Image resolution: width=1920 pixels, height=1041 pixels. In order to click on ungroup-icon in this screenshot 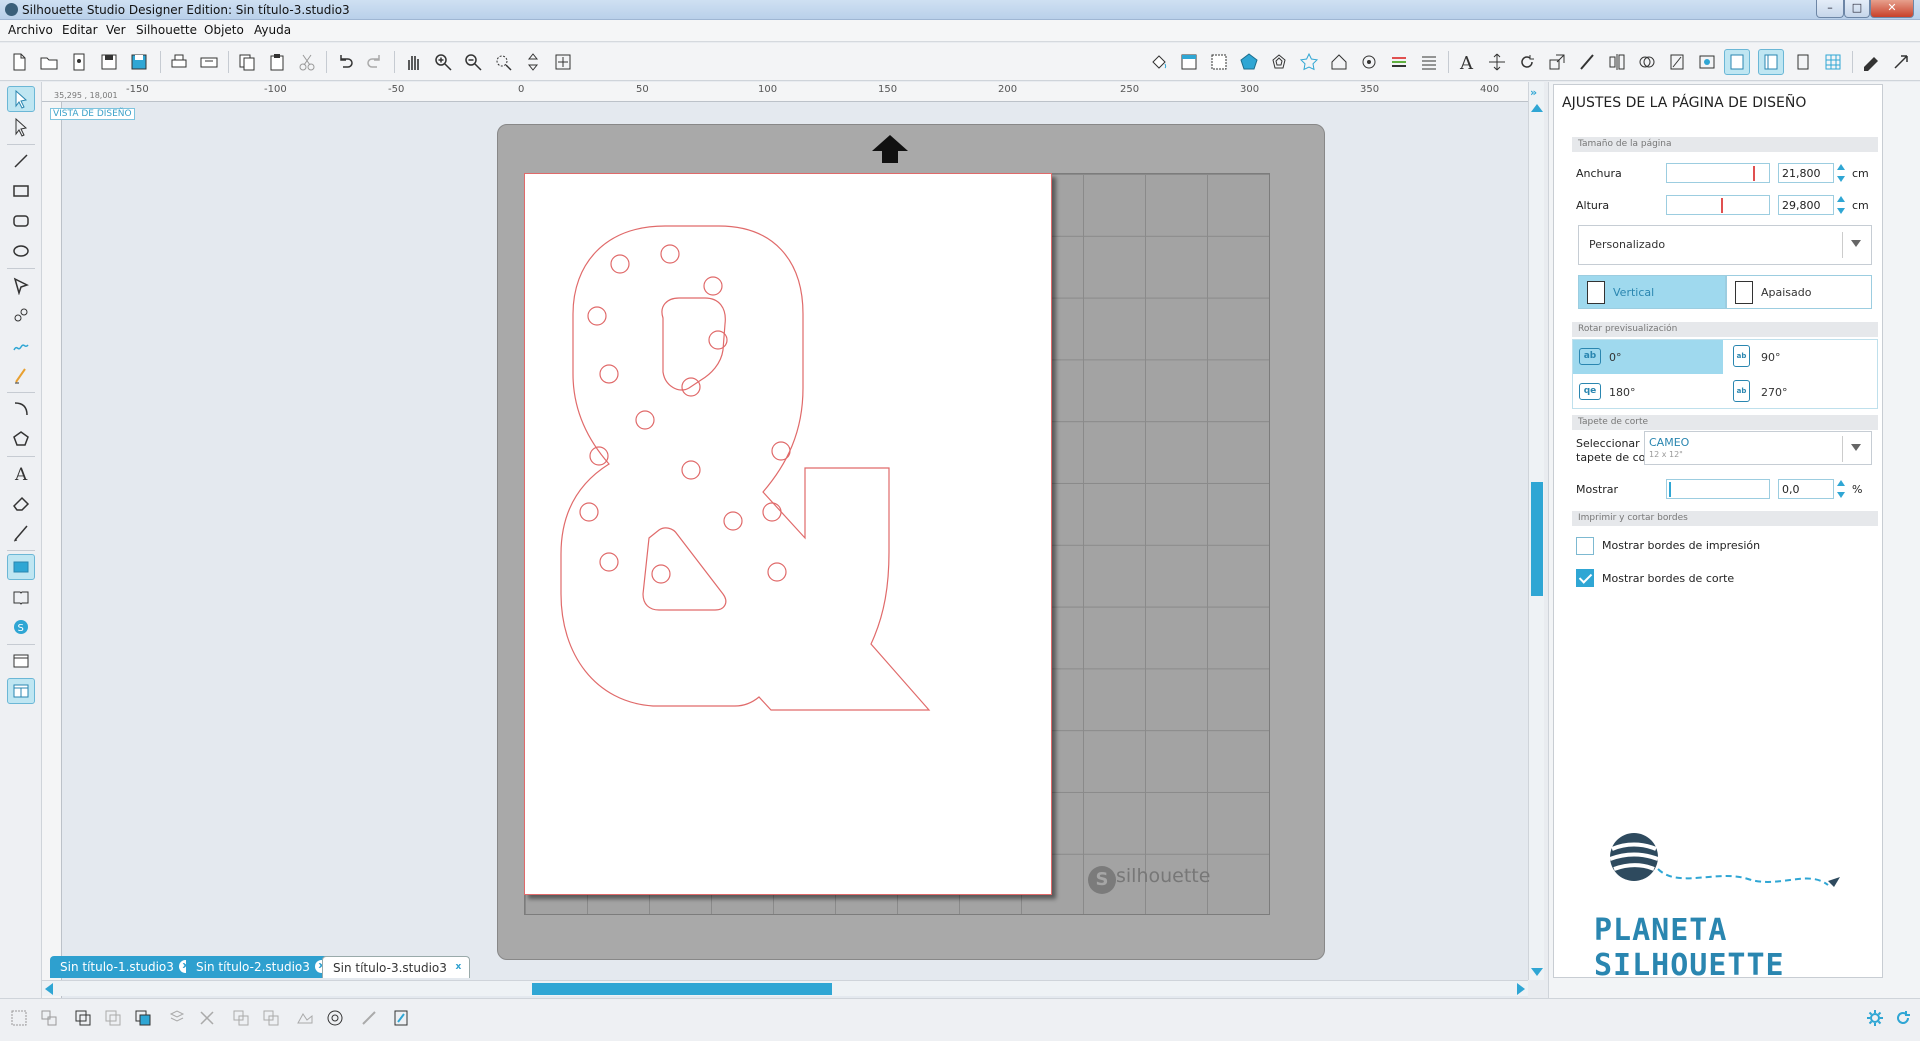, I will do `click(49, 1018)`.